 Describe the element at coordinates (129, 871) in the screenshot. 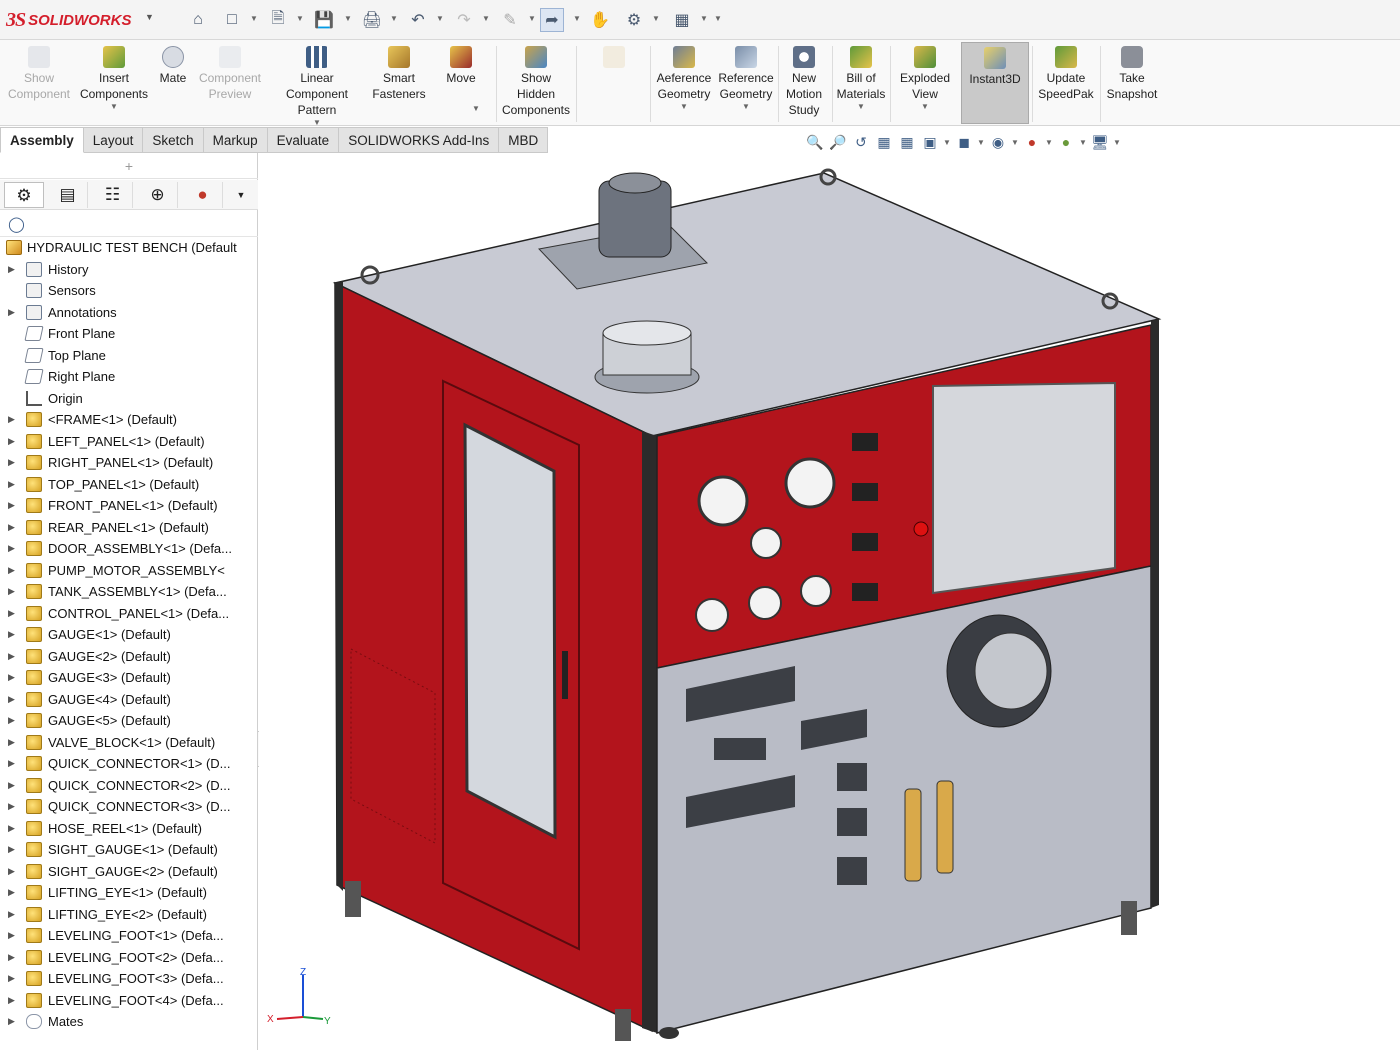

I see `tree-item: ▶ SIGHT_GAUGE<2> (Default)` at that location.